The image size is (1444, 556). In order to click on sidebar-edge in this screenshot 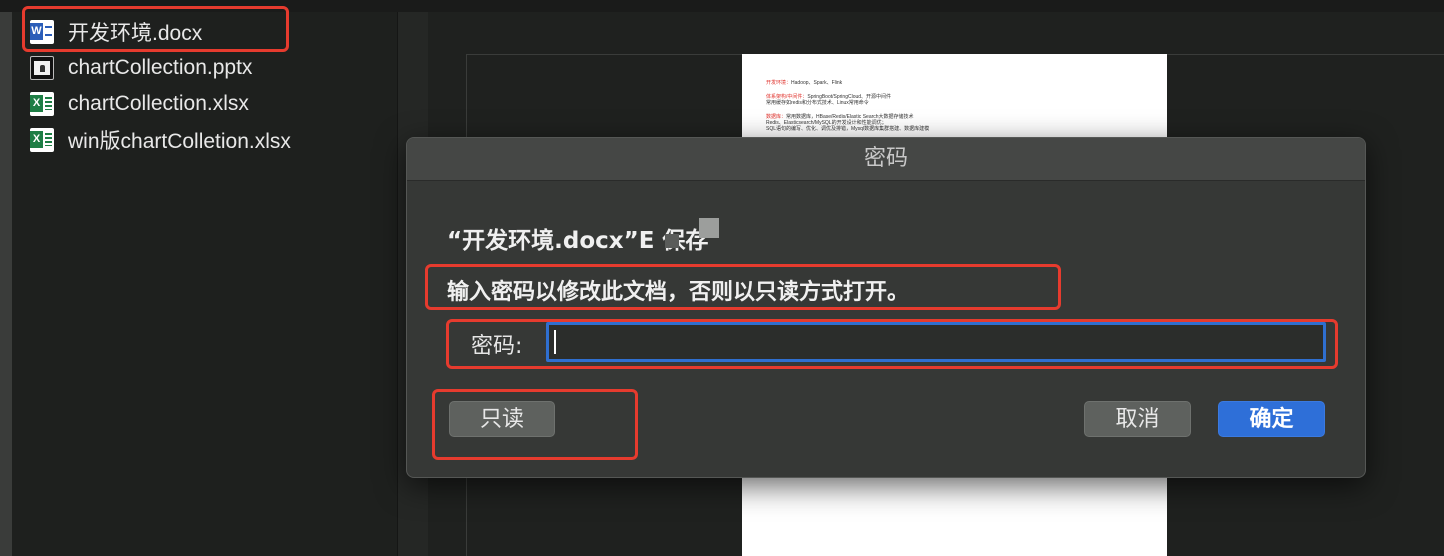, I will do `click(6, 284)`.